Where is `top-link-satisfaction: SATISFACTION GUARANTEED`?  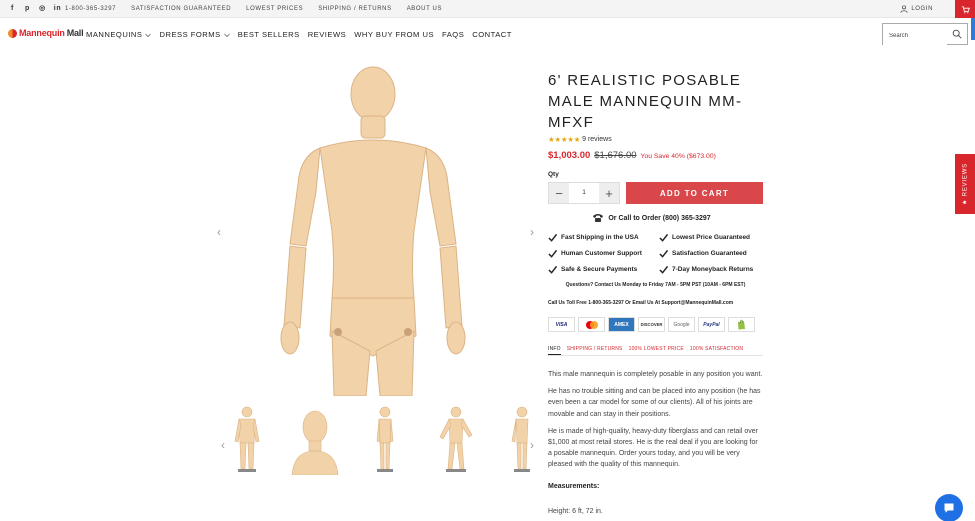
top-link-satisfaction: SATISFACTION GUARANTEED is located at coordinates (181, 9).